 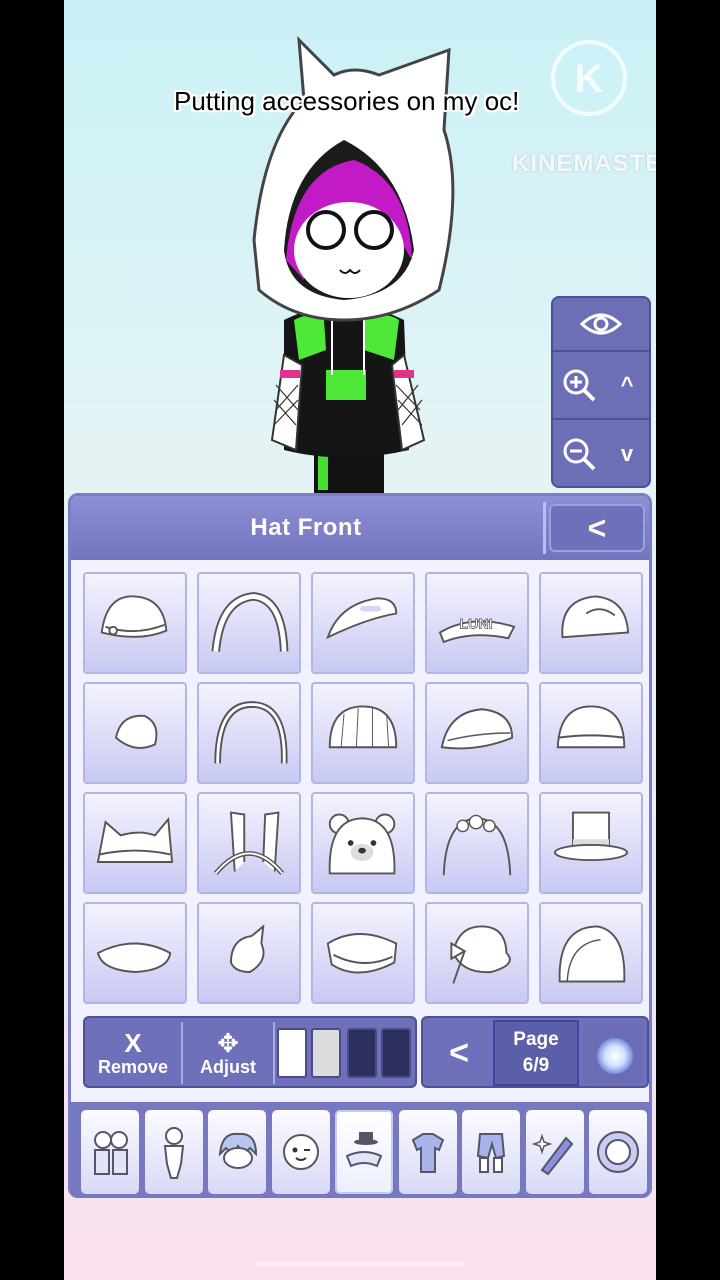 I want to click on item-hat-bow-bowler, so click(x=135, y=623).